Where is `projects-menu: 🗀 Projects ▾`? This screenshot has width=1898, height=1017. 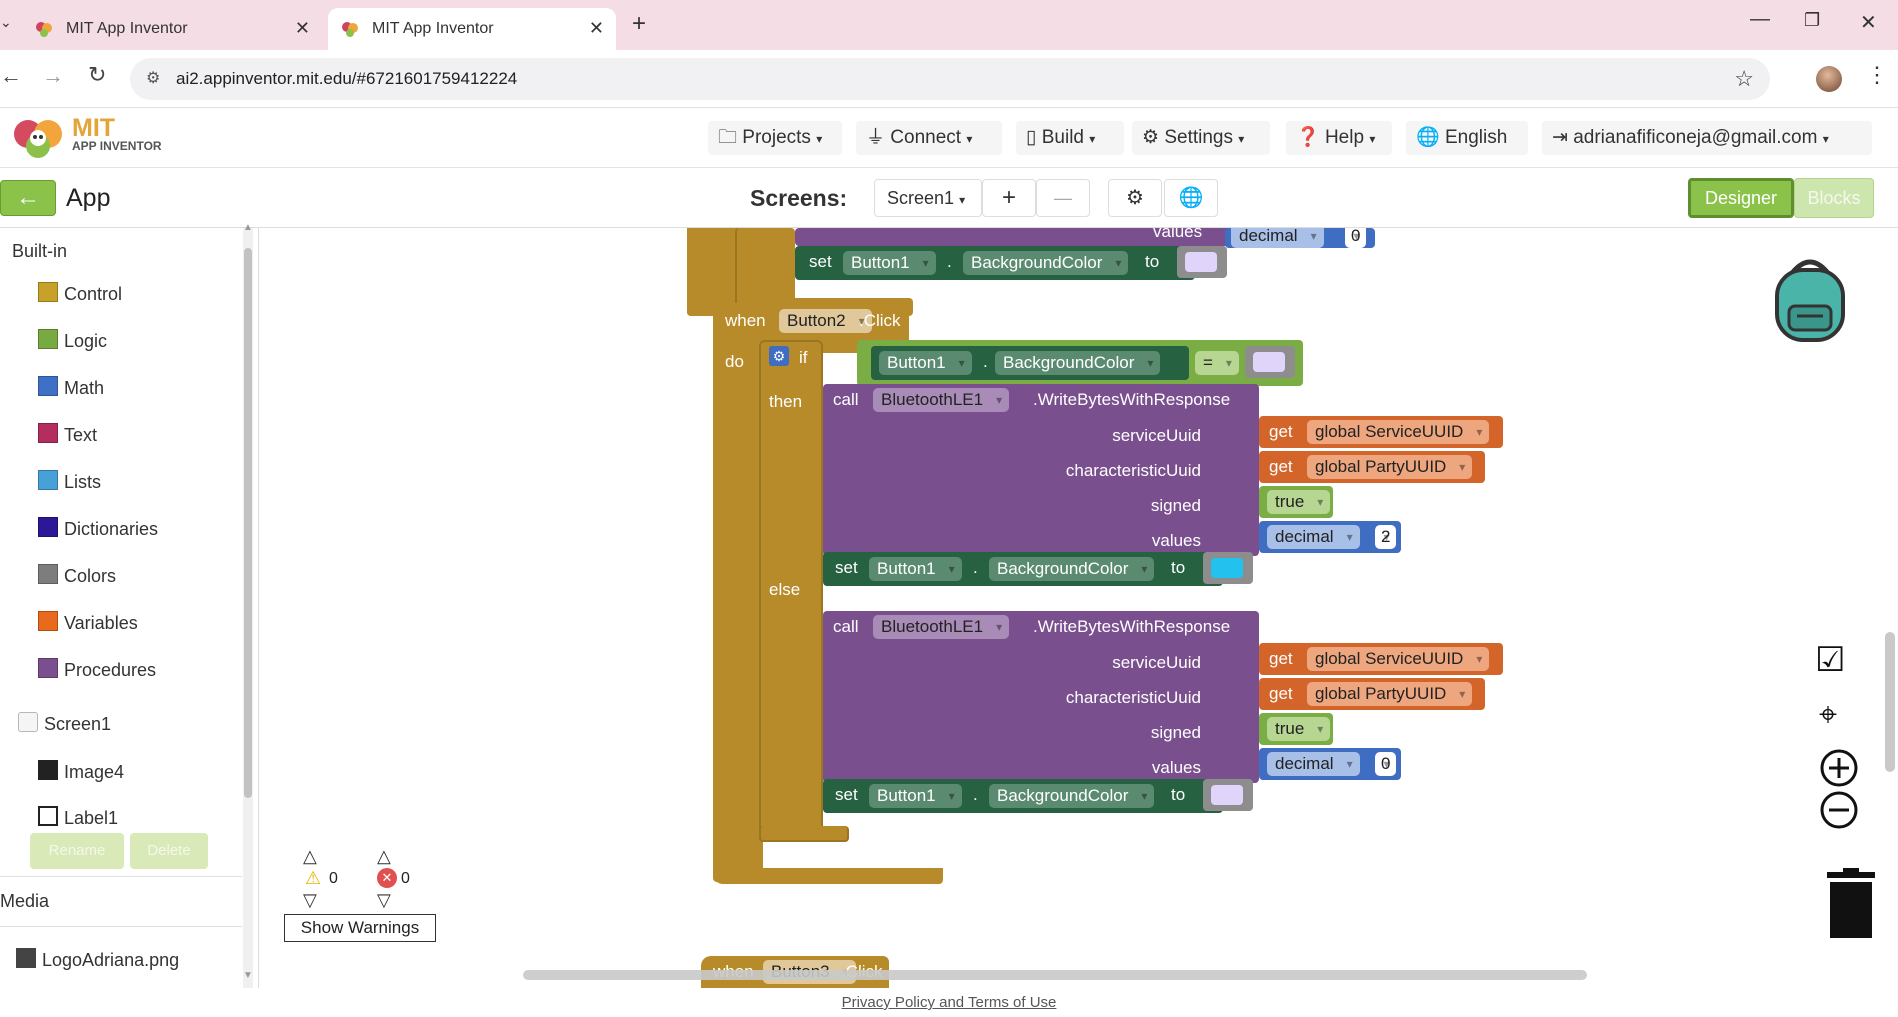 projects-menu: 🗀 Projects ▾ is located at coordinates (775, 138).